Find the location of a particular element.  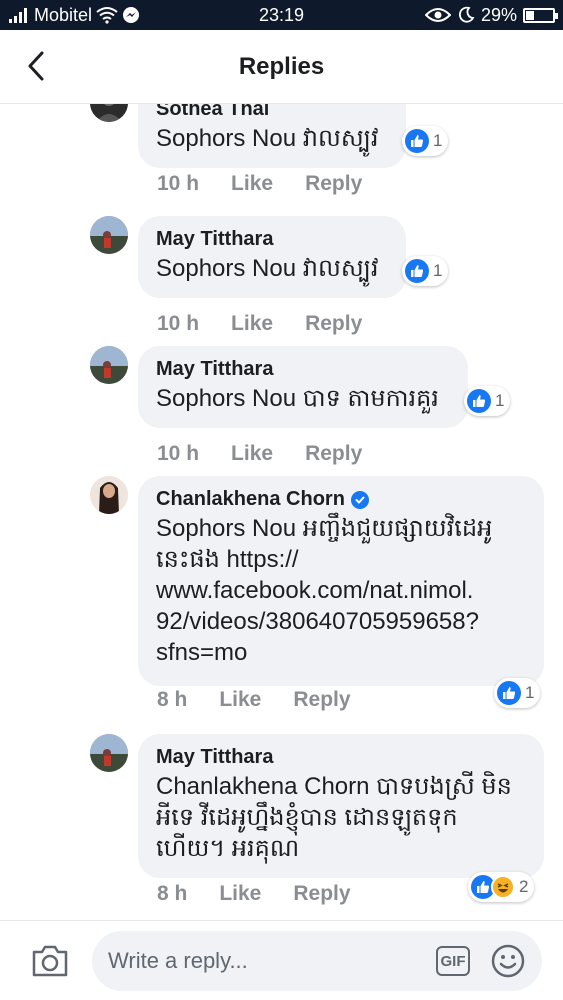

header: Replies is located at coordinates (281, 67).